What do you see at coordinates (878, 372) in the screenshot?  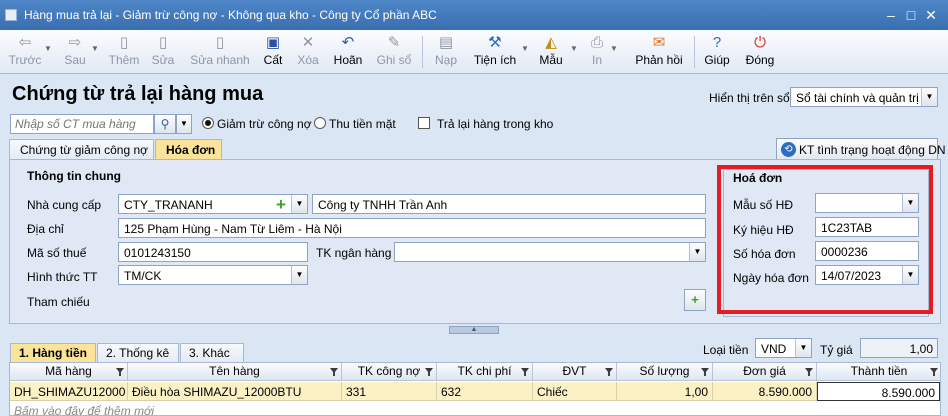 I see `column-header: Thành tiền` at bounding box center [878, 372].